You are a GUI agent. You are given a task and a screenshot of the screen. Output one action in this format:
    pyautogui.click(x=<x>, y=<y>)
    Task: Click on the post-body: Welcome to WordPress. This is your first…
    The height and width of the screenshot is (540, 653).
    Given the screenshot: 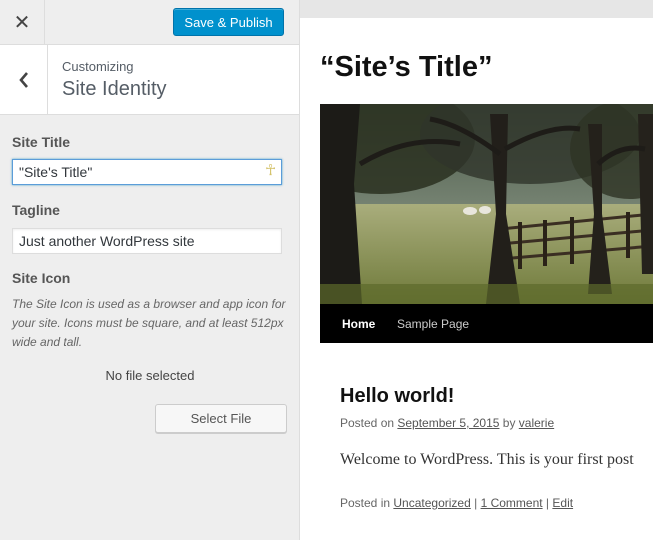 What is the action you would take?
    pyautogui.click(x=487, y=459)
    